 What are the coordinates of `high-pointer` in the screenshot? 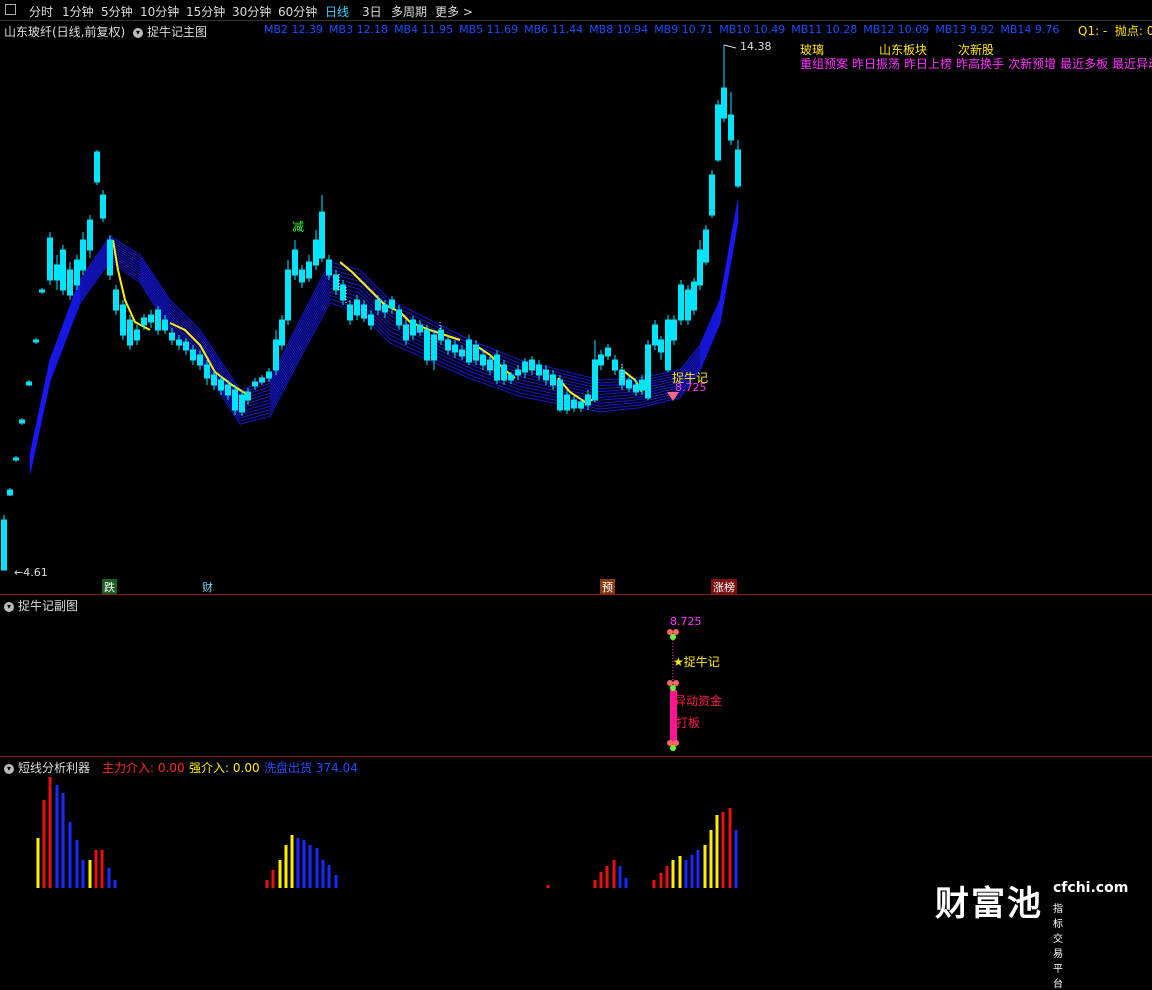 It's located at (730, 46).